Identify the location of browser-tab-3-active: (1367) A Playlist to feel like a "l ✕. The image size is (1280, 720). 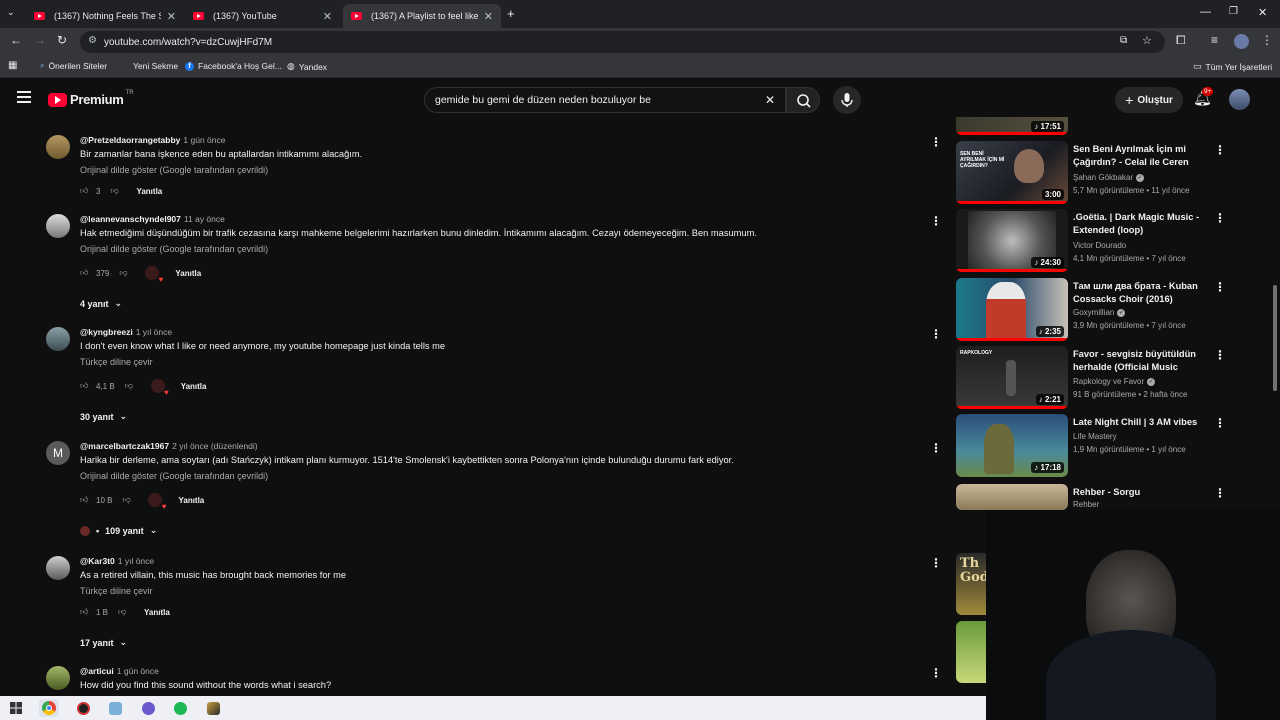
(422, 16).